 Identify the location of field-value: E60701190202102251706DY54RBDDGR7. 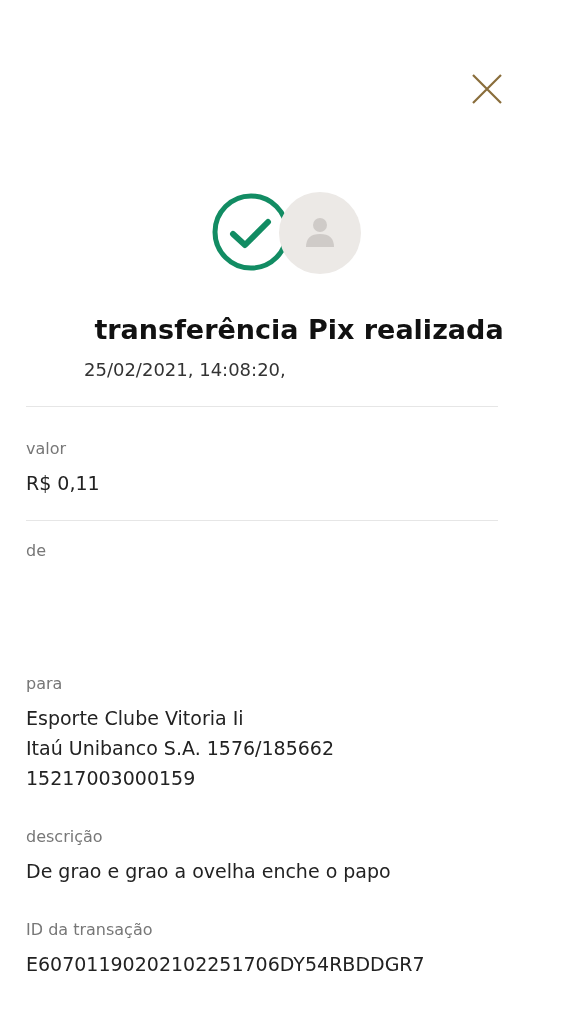
(226, 964).